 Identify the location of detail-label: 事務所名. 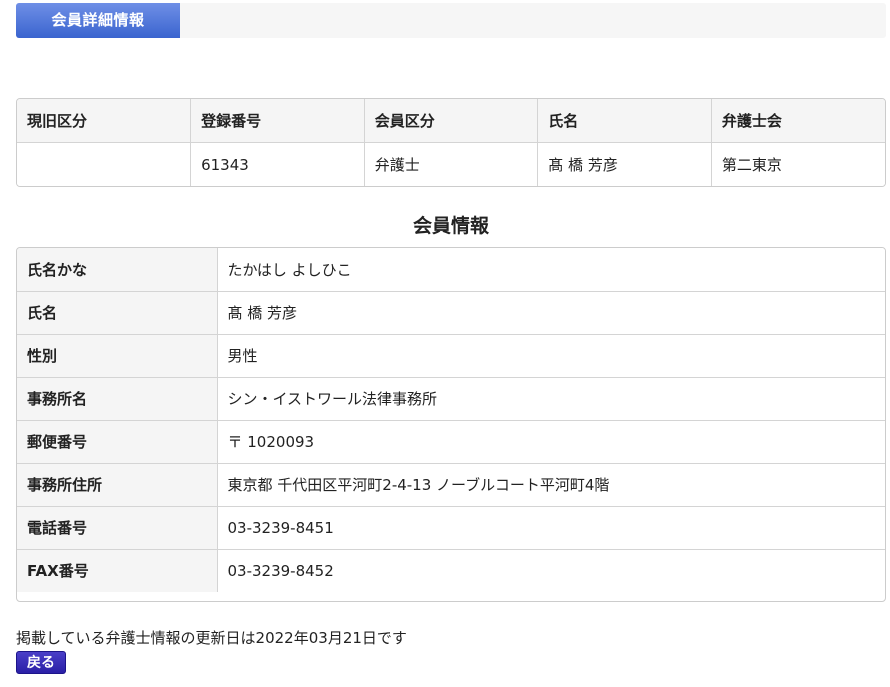
(117, 399).